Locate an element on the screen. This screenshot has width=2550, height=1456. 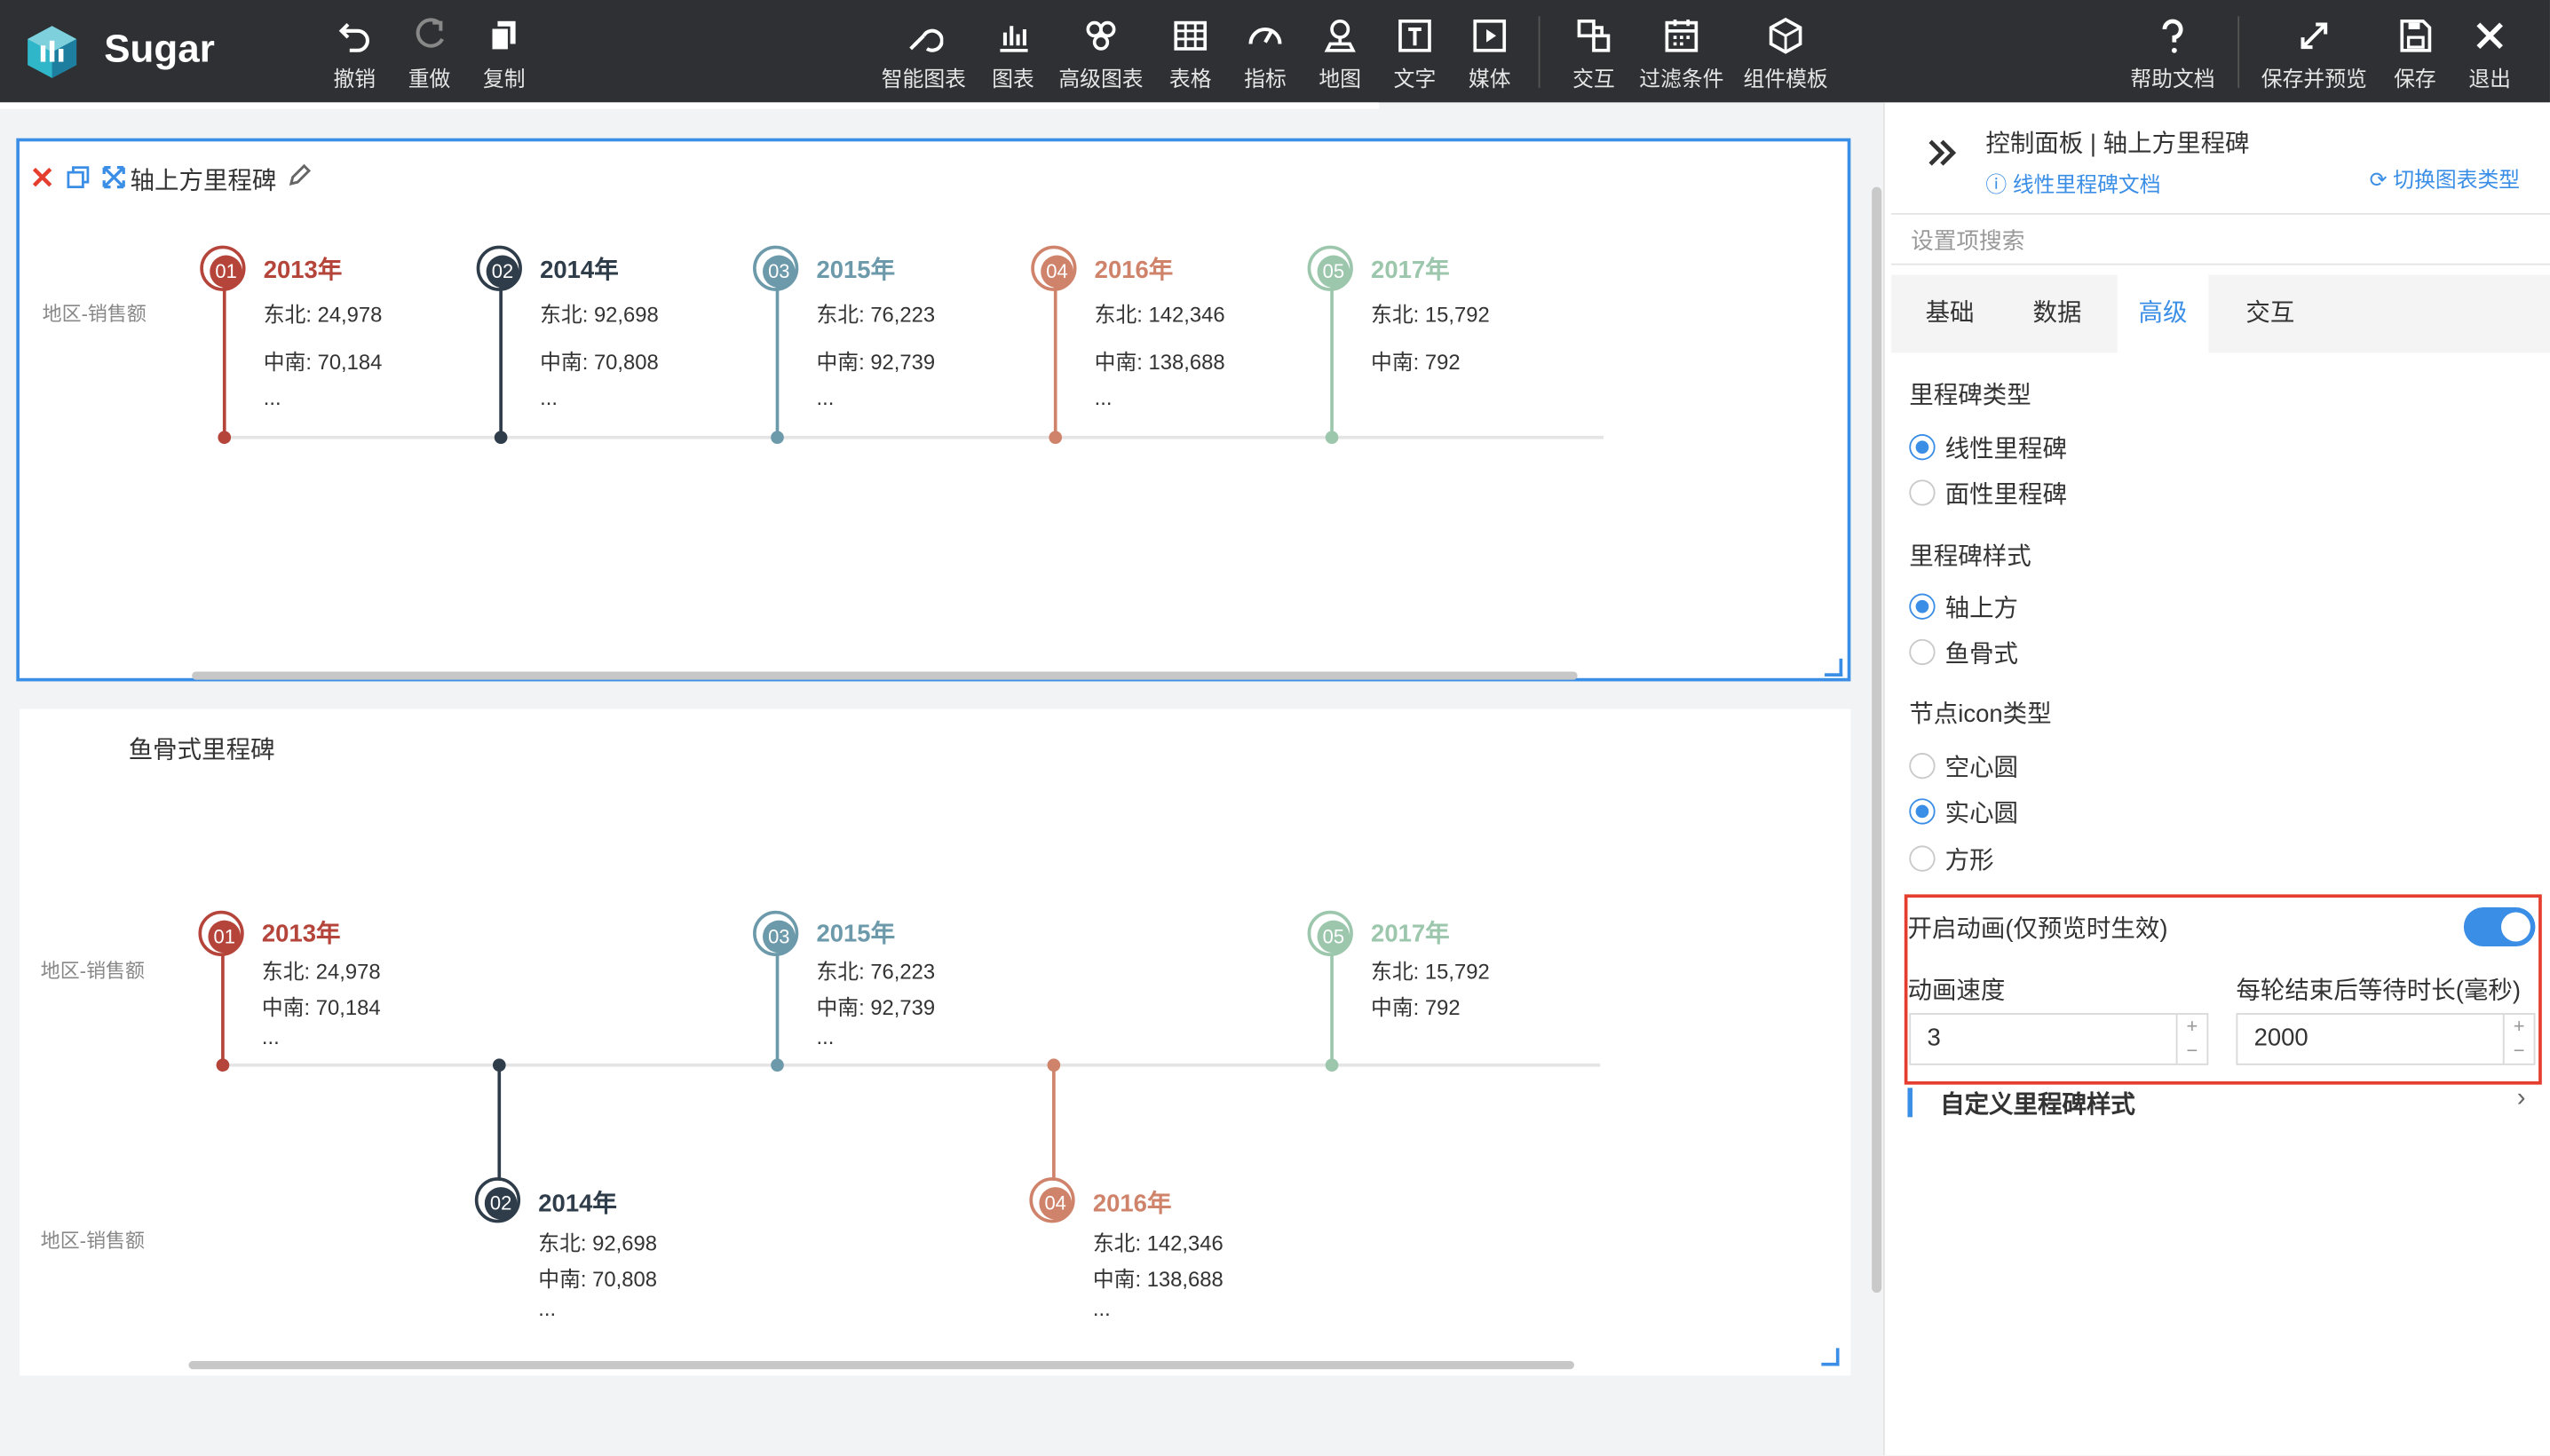
animation-toggle is located at coordinates (2499, 926).